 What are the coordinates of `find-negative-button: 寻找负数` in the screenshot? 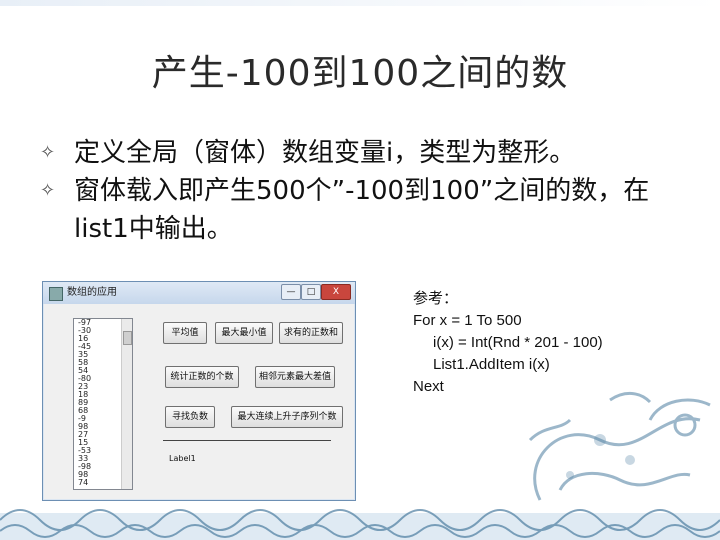 It's located at (190, 417).